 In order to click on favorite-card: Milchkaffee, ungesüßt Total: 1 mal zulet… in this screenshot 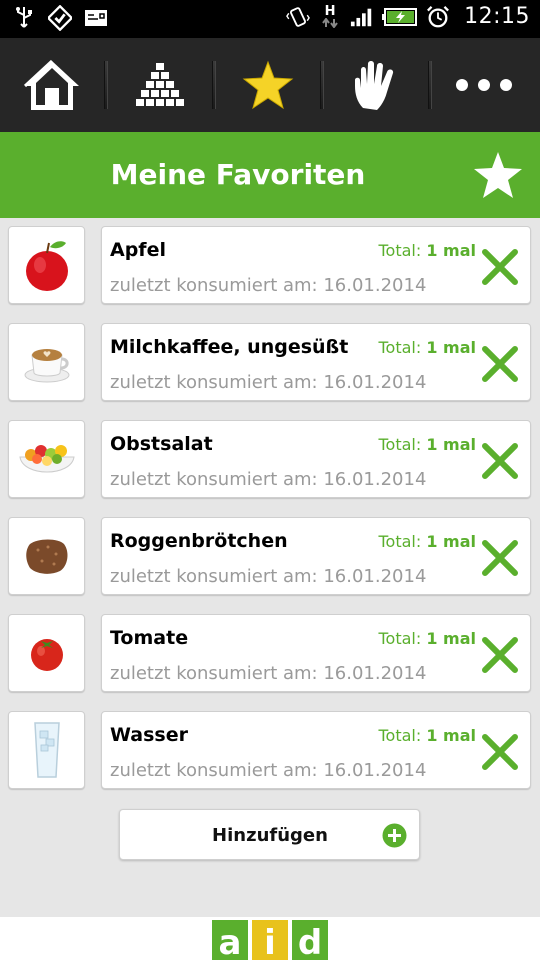, I will do `click(316, 362)`.